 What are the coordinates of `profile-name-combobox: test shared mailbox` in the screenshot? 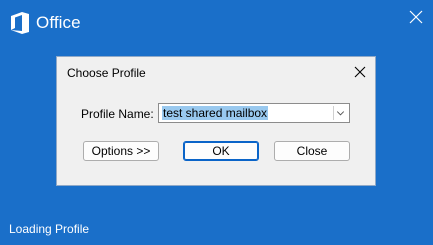 It's located at (254, 113).